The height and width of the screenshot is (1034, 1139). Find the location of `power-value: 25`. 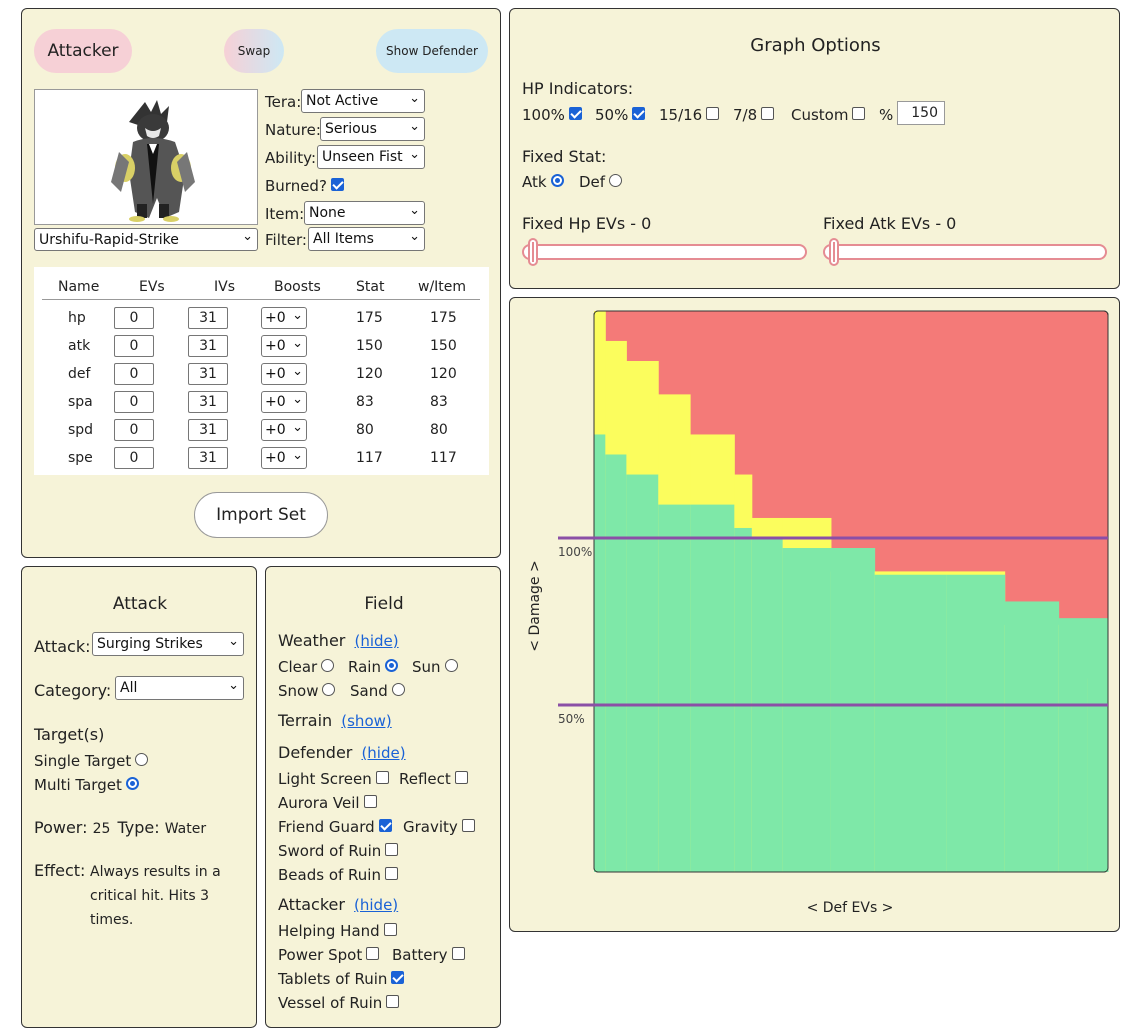

power-value: 25 is located at coordinates (101, 829).